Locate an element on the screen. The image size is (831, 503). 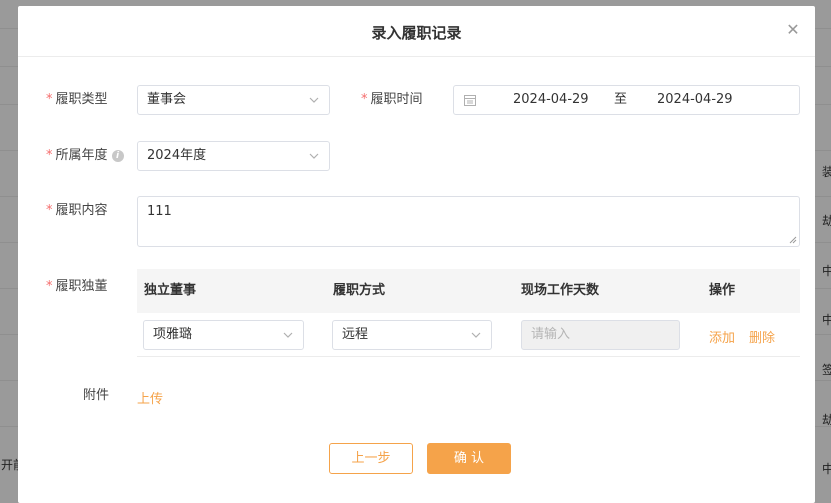
year-select: 2024年度 is located at coordinates (233, 156).